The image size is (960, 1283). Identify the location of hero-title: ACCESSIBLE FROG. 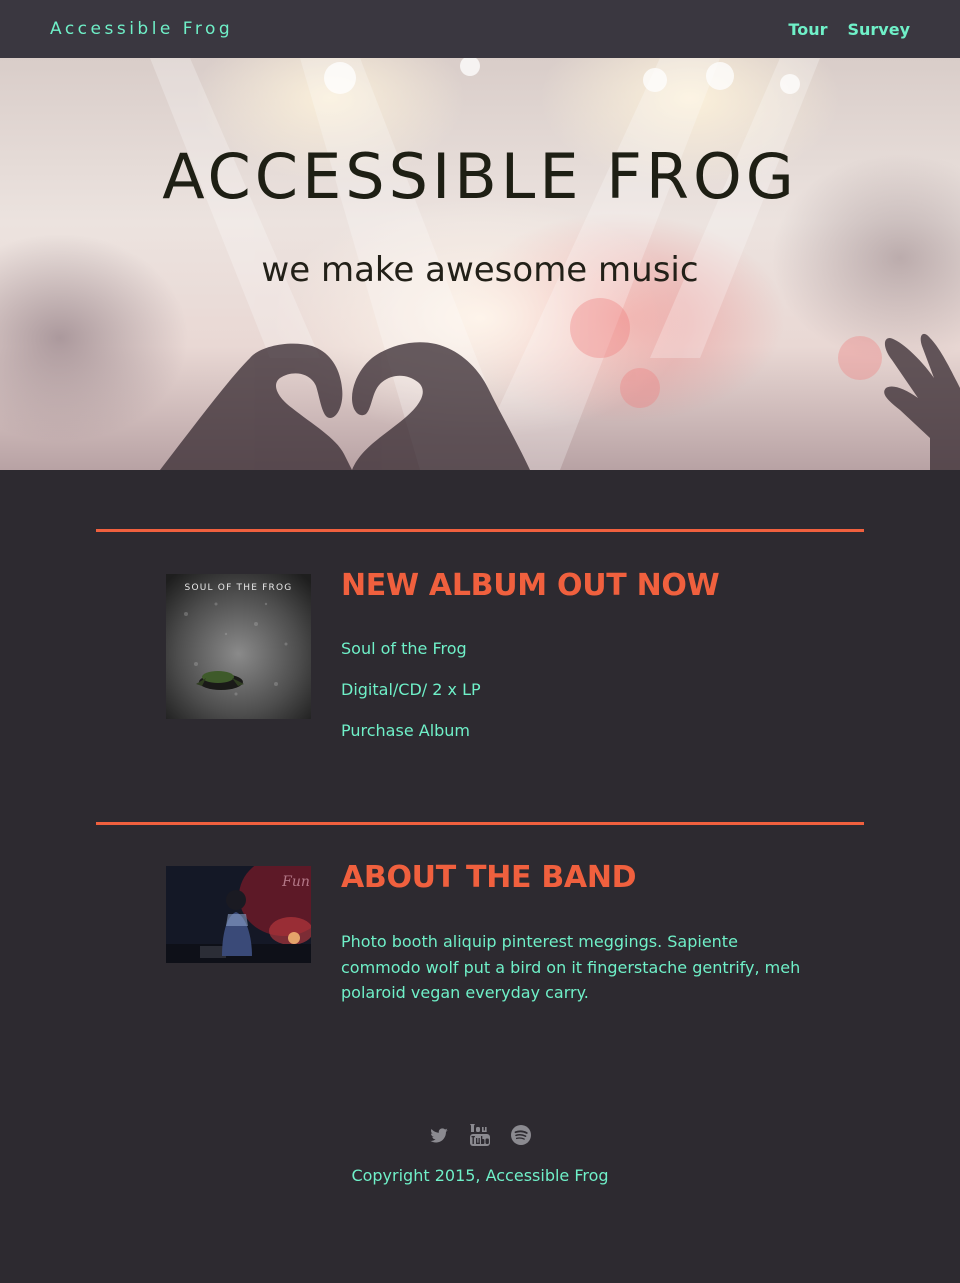
(480, 176).